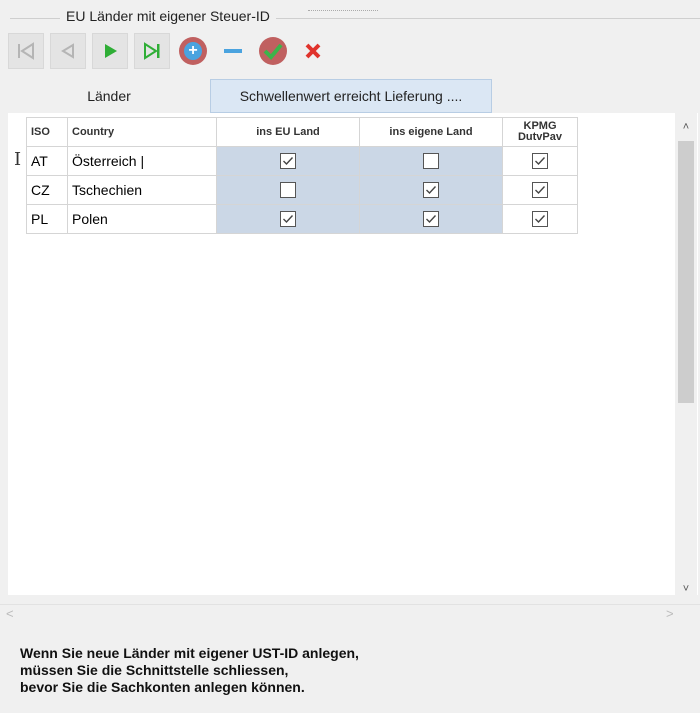 The image size is (700, 713). I want to click on first-record-button, so click(26, 51).